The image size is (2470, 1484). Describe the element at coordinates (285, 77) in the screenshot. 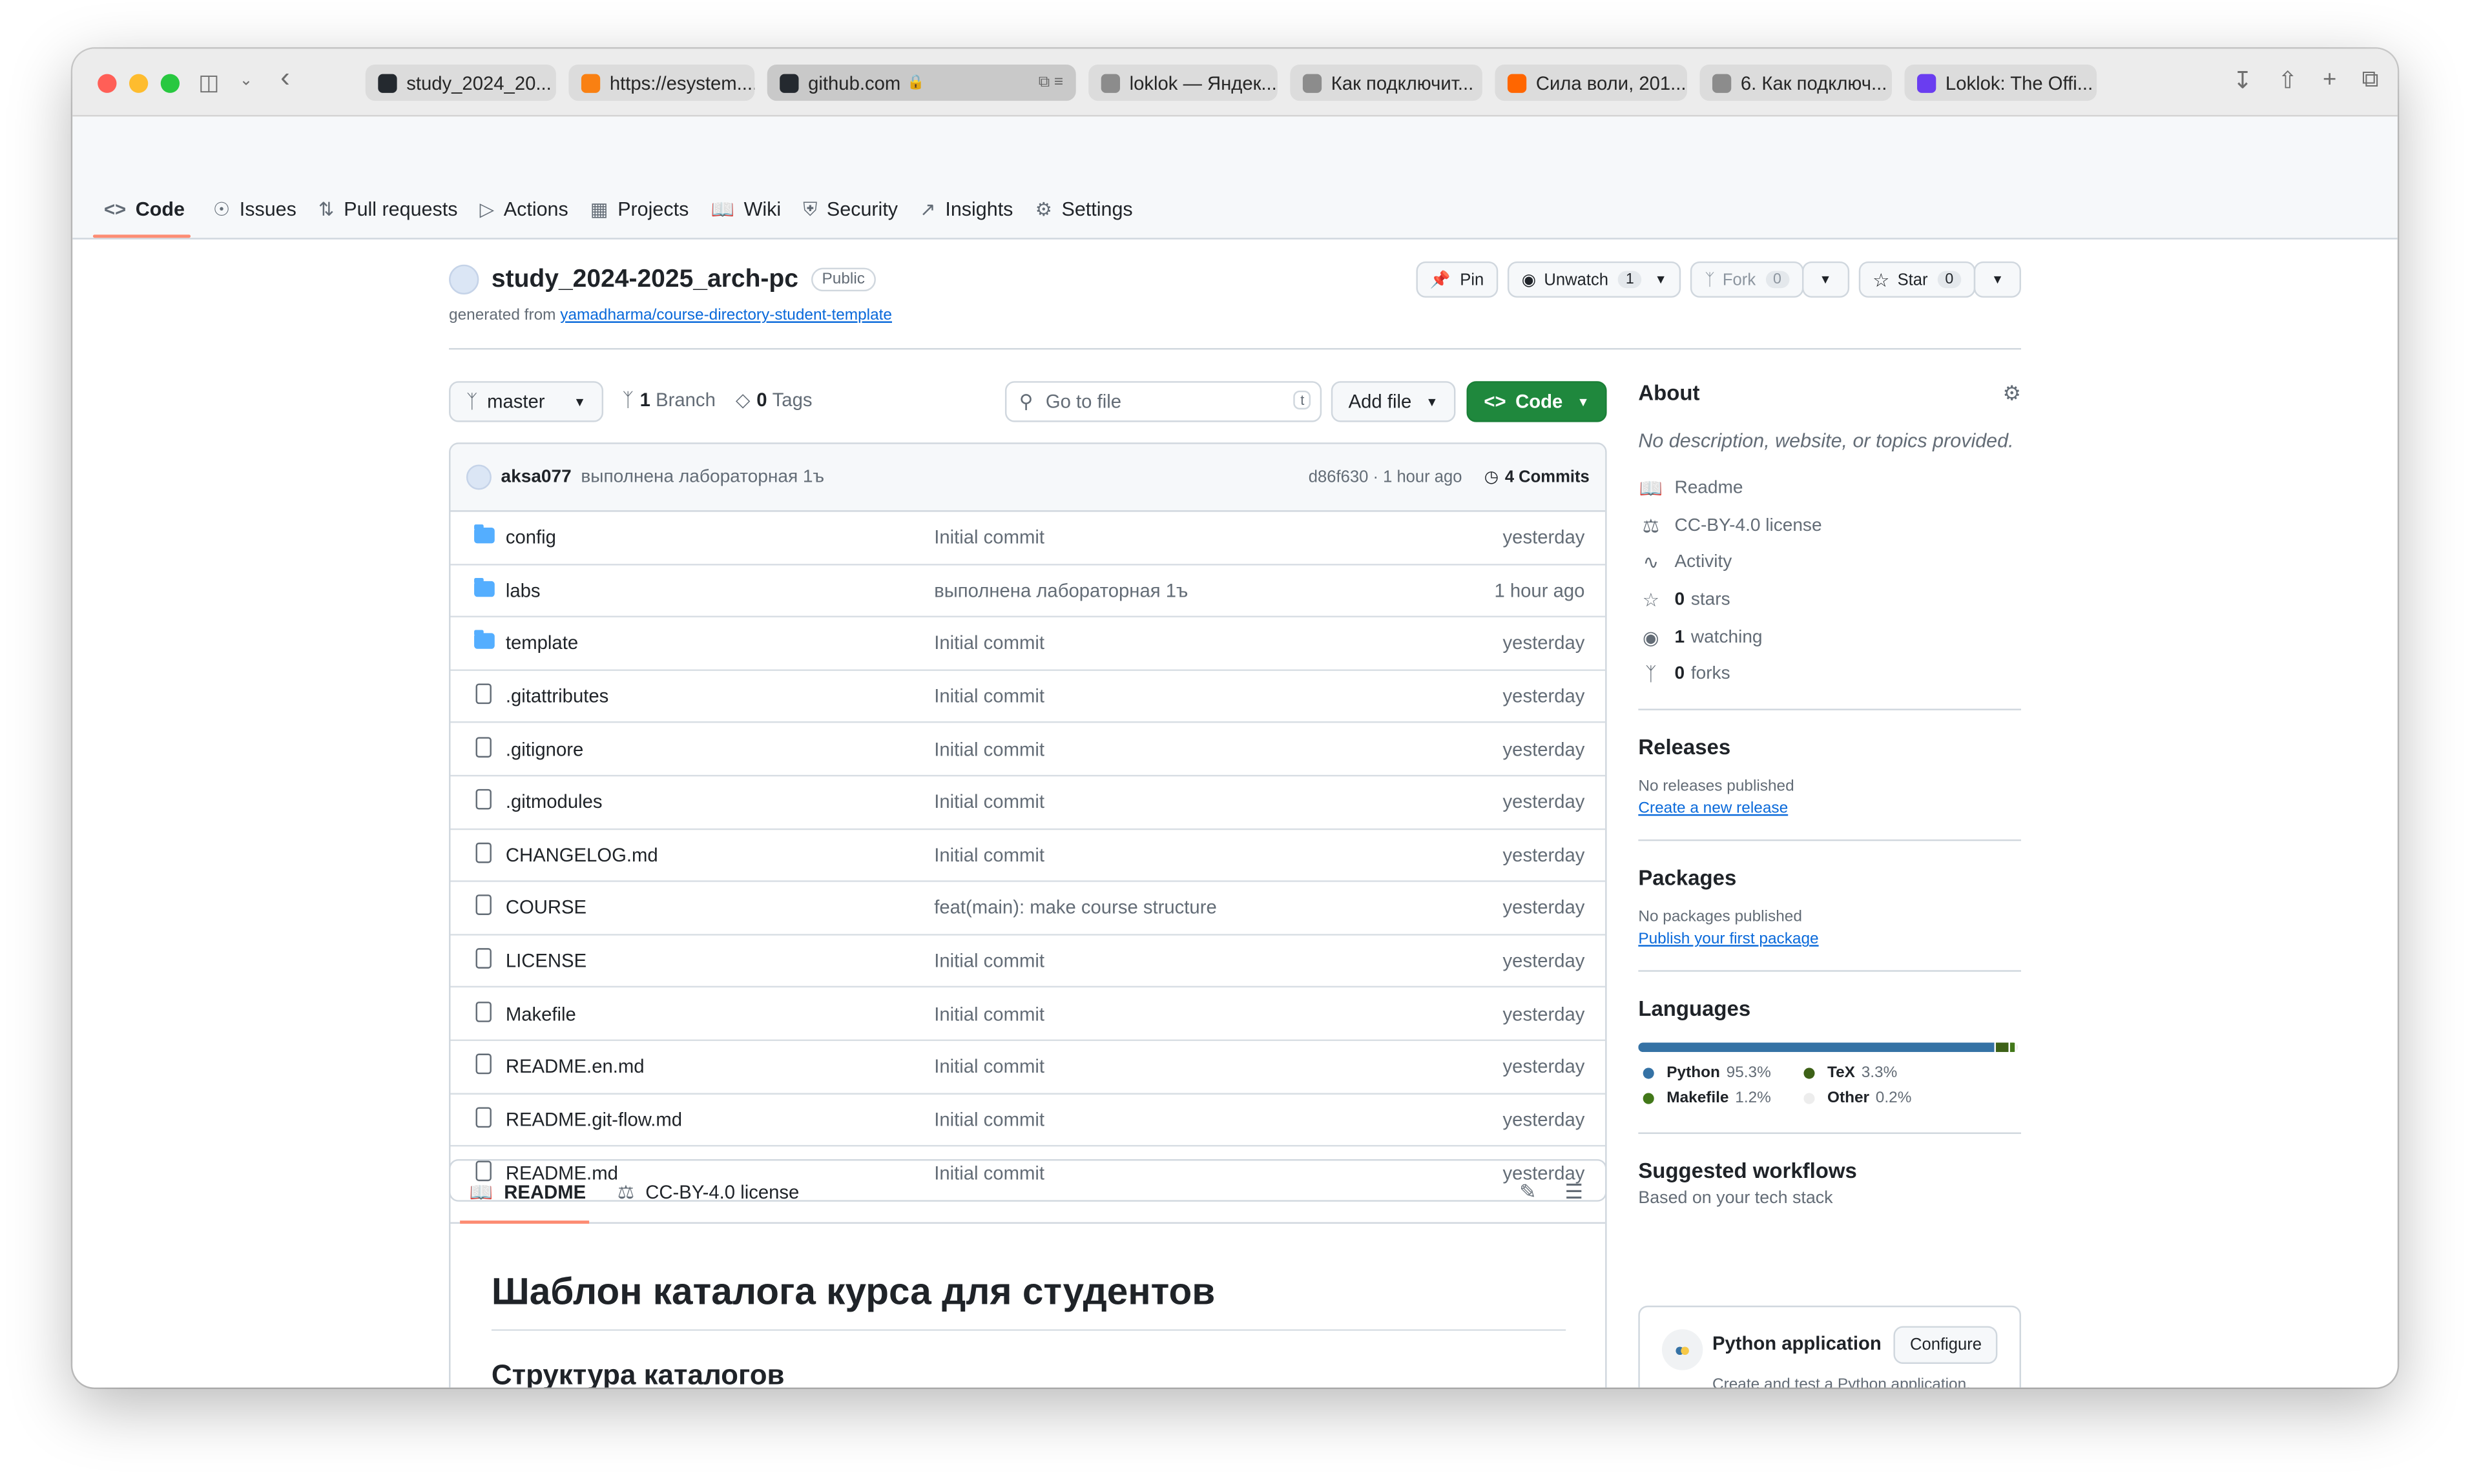

I see `back-arrow-icon: ‹` at that location.